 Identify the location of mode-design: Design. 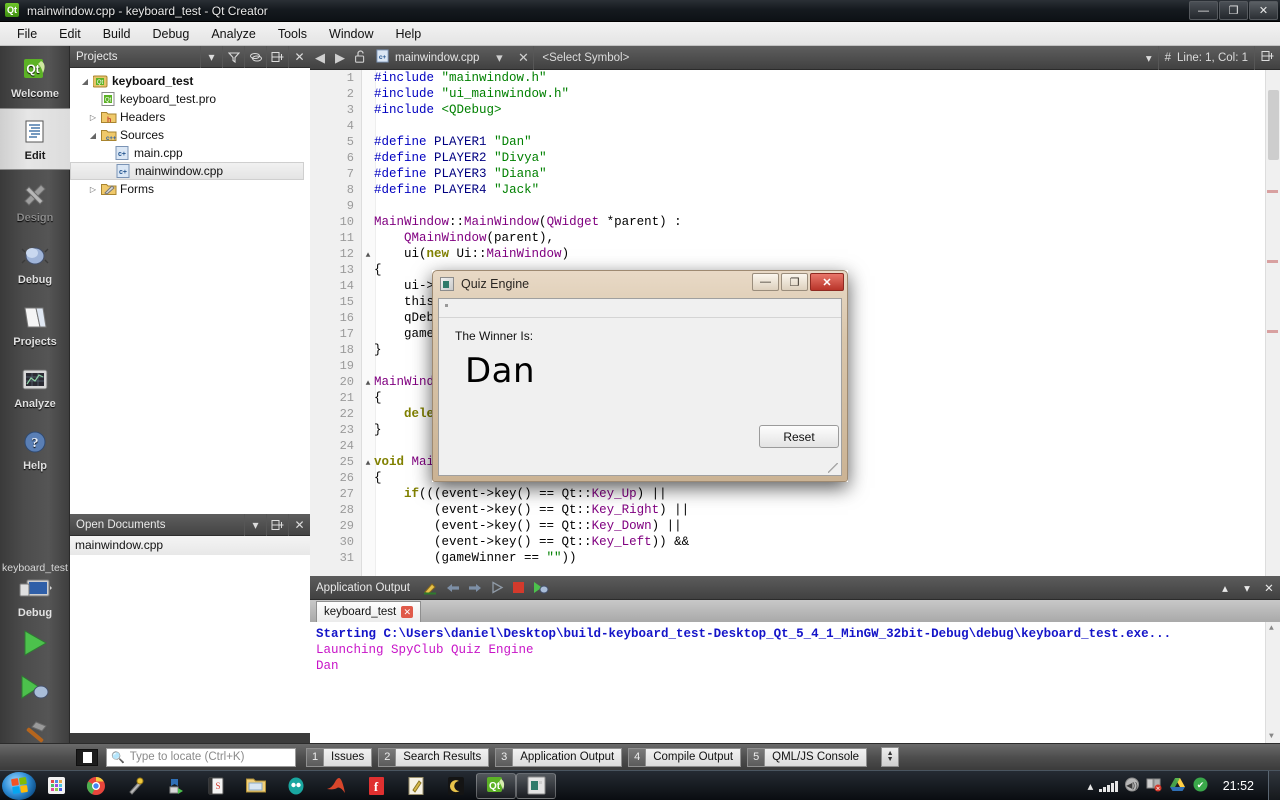
(35, 201).